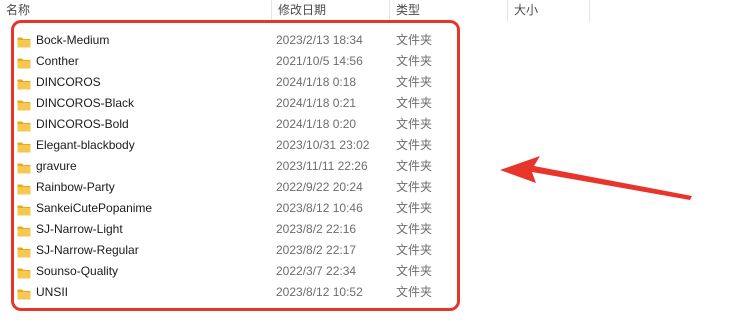 This screenshot has width=732, height=332. Describe the element at coordinates (596, 178) in the screenshot. I see `annotation-arrow-icon` at that location.